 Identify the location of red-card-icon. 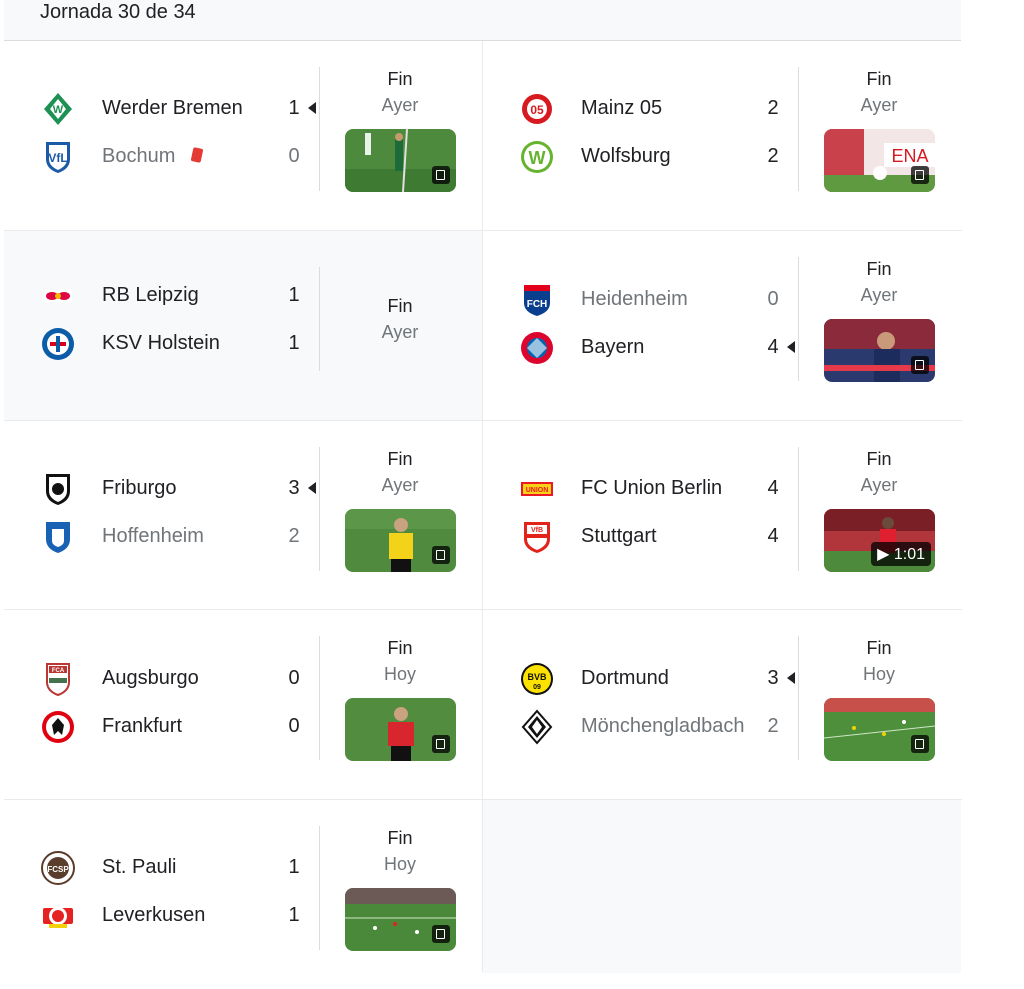
(197, 155).